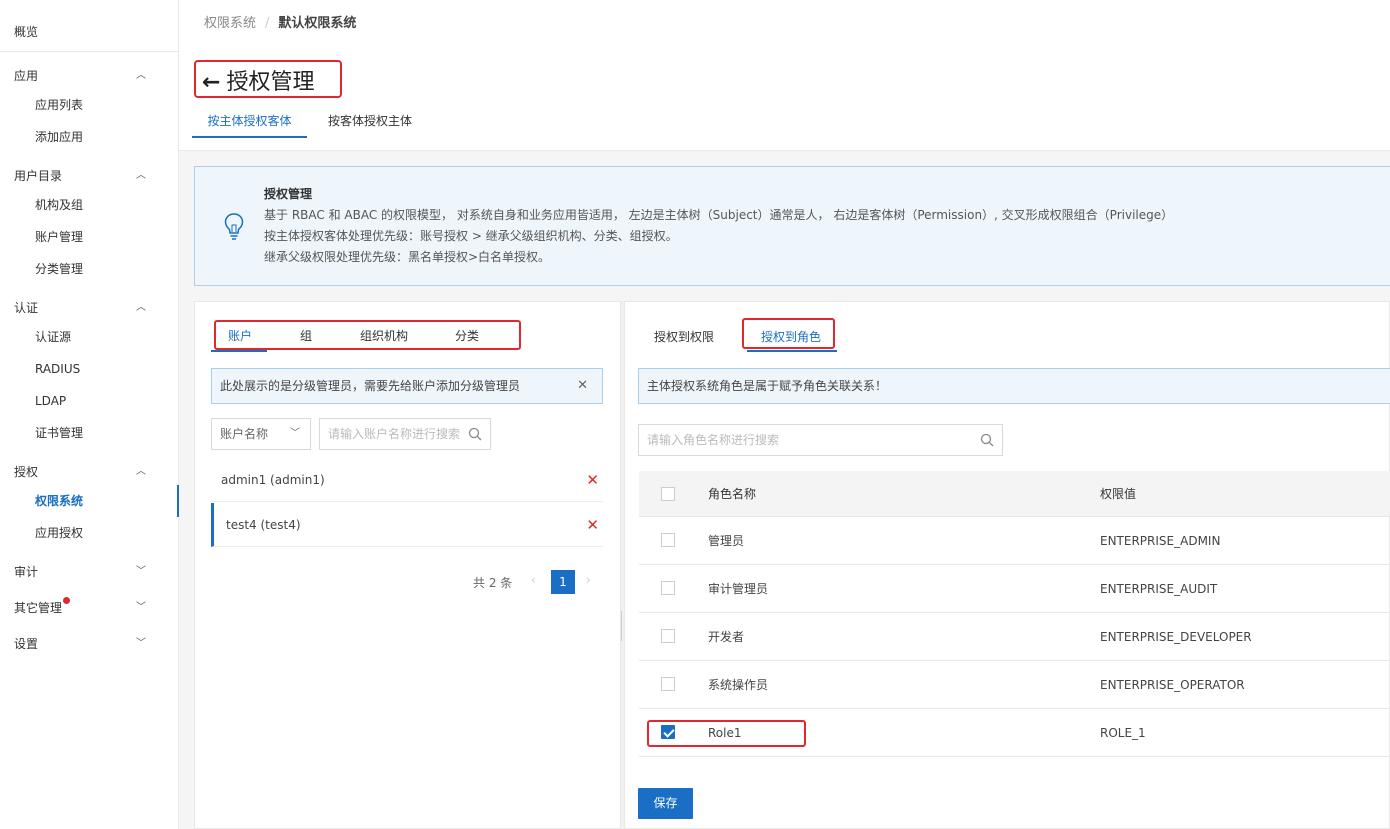 This screenshot has height=829, width=1390. Describe the element at coordinates (89, 137) in the screenshot. I see `sidebar-item-add-app: 添加应用` at that location.